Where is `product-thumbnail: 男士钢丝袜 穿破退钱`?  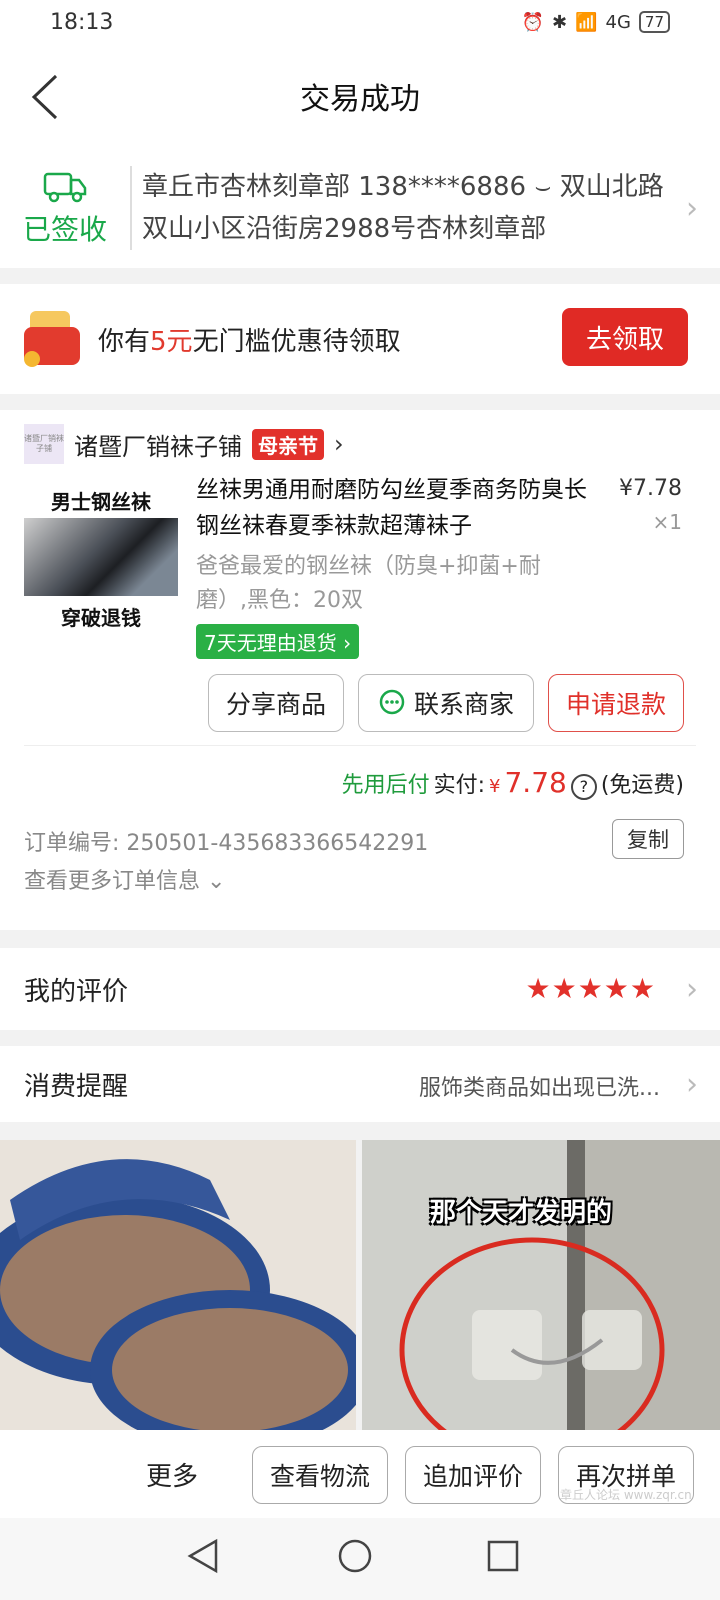 product-thumbnail: 男士钢丝袜 穿破退钱 is located at coordinates (101, 559).